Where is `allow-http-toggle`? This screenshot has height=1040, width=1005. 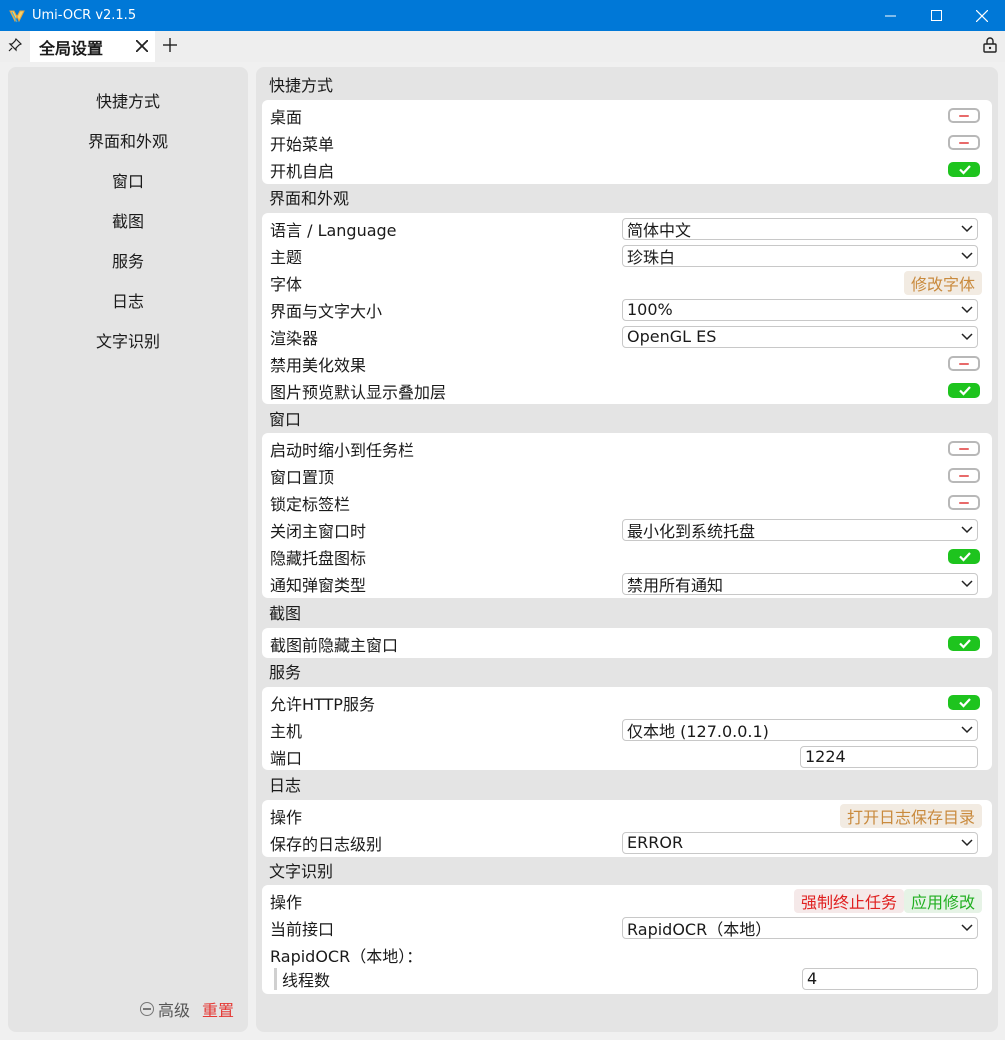 allow-http-toggle is located at coordinates (964, 702).